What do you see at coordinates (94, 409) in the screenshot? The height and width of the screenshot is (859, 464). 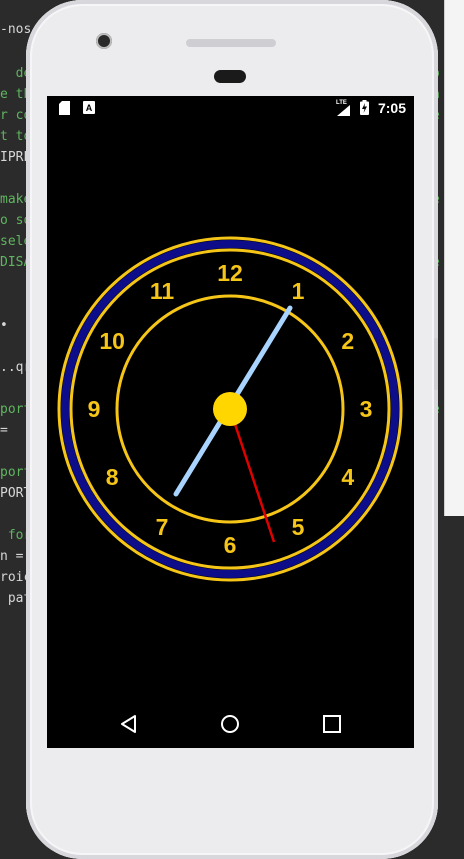 I see `hour-number: 9` at bounding box center [94, 409].